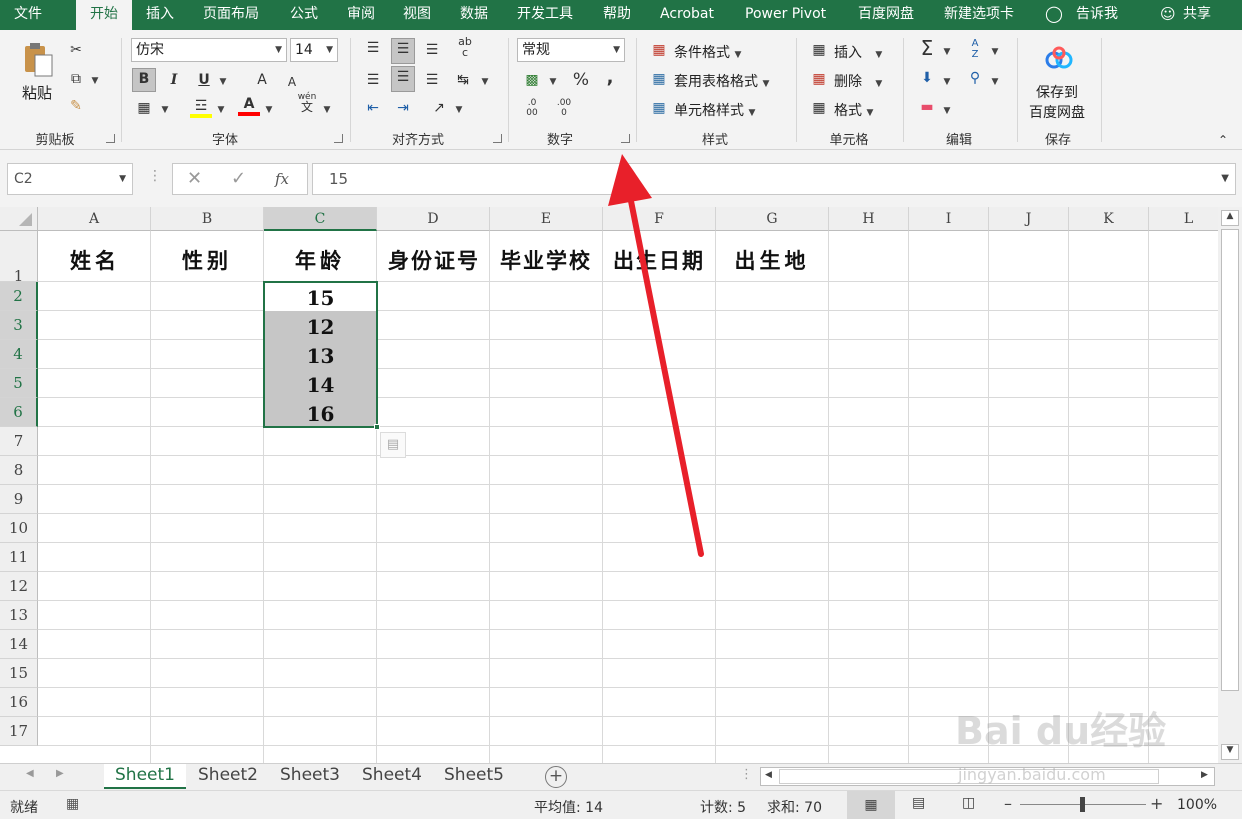  I want to click on tab-developer: 开发工具, so click(545, 15).